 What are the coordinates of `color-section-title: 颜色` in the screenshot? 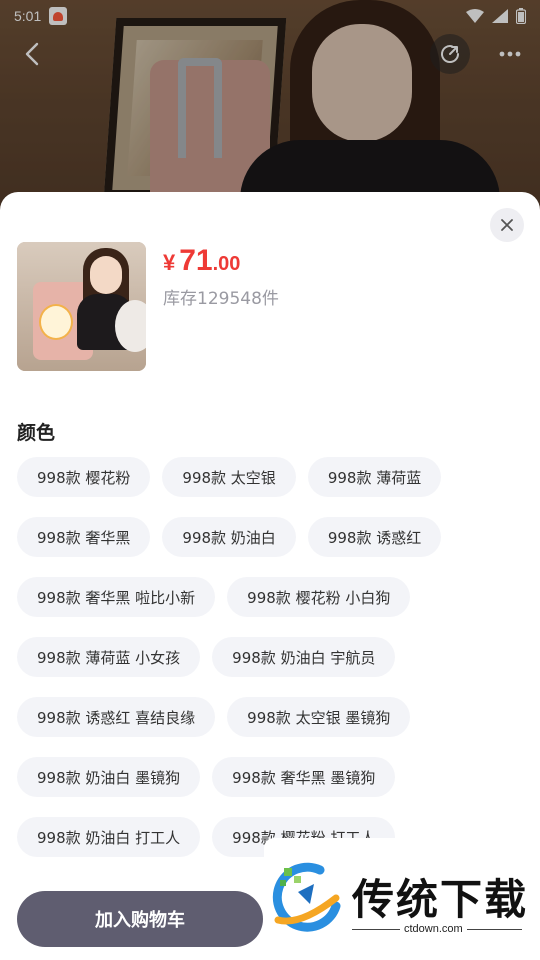 It's located at (36, 433).